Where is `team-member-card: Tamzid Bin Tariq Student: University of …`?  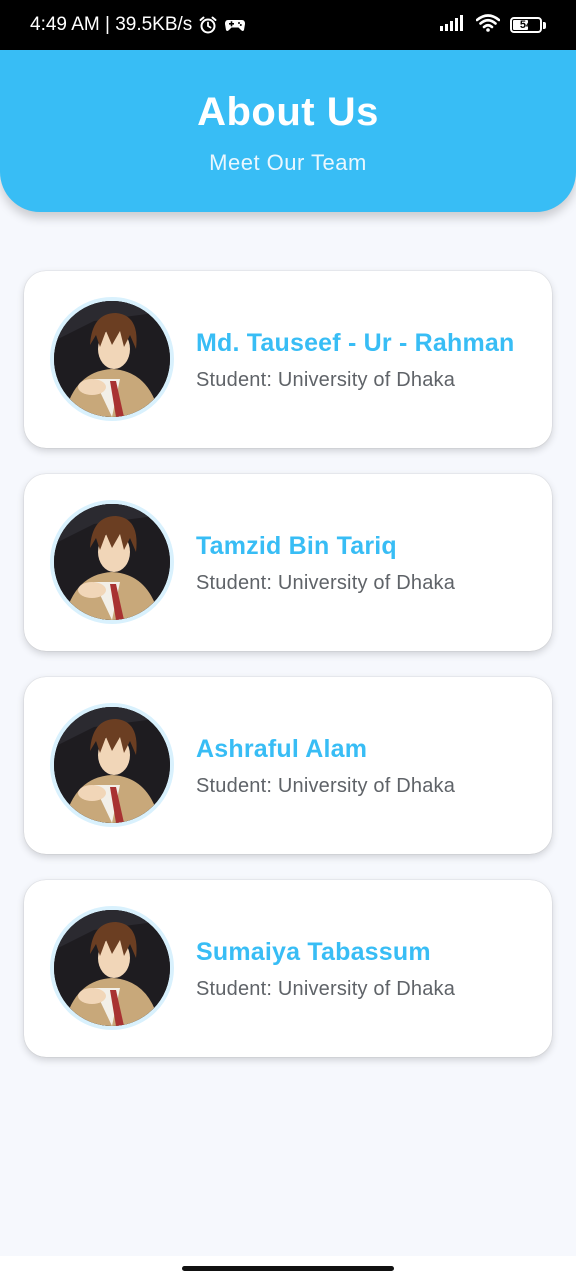 team-member-card: Tamzid Bin Tariq Student: University of … is located at coordinates (288, 562).